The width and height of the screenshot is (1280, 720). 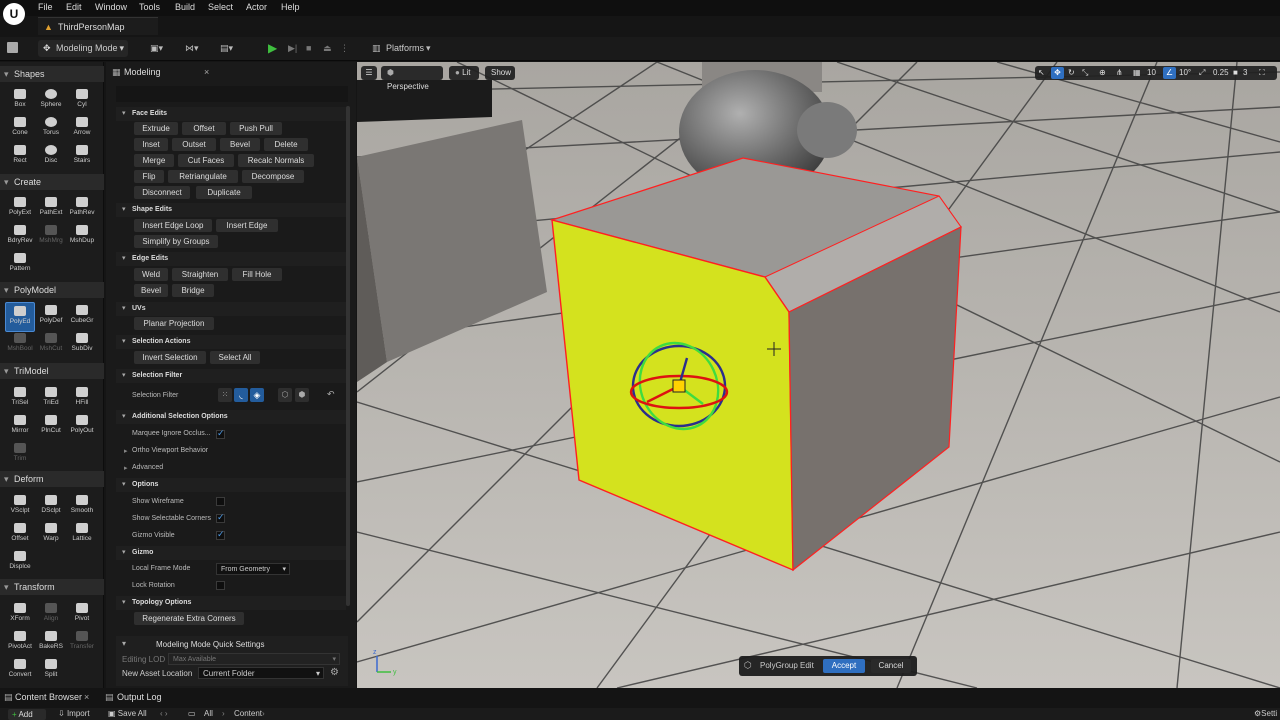 I want to click on menu-file: File, so click(x=45, y=7).